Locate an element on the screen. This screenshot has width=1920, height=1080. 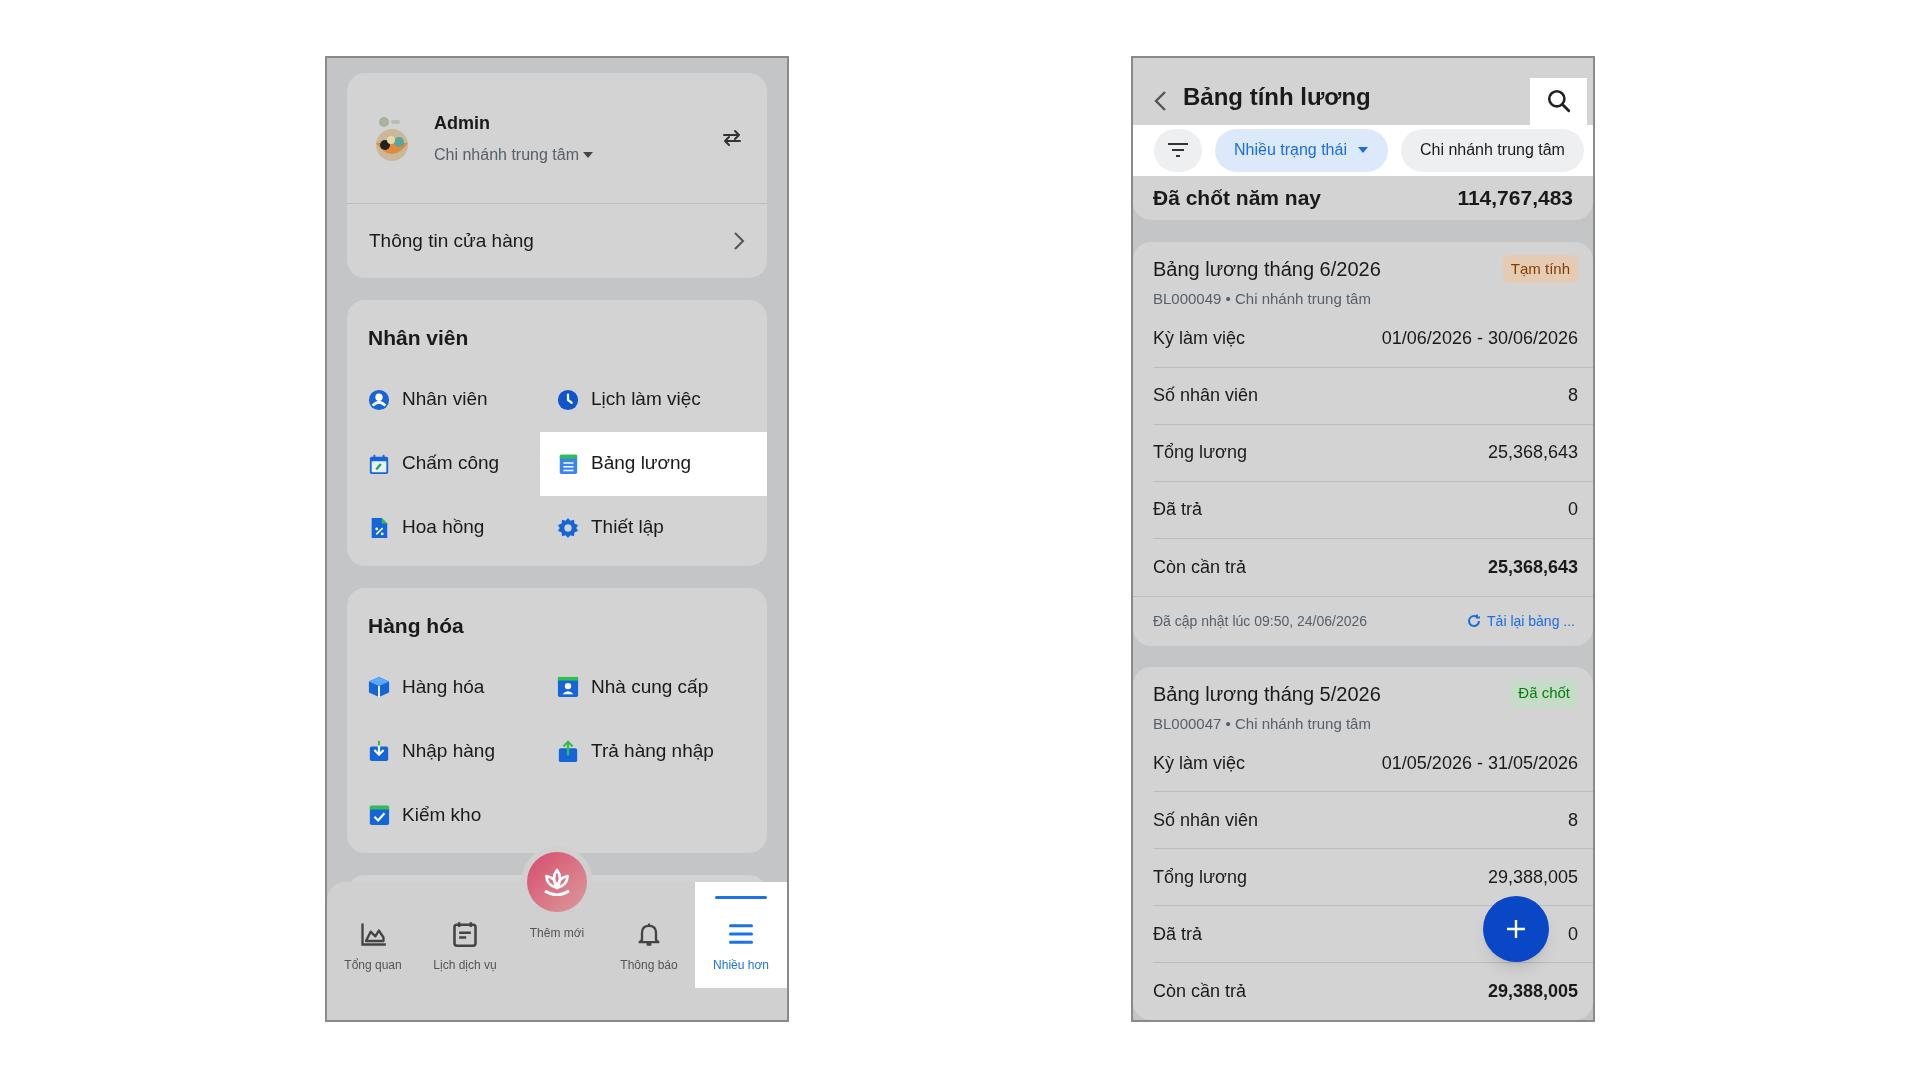
contact-card-icon is located at coordinates (568, 687).